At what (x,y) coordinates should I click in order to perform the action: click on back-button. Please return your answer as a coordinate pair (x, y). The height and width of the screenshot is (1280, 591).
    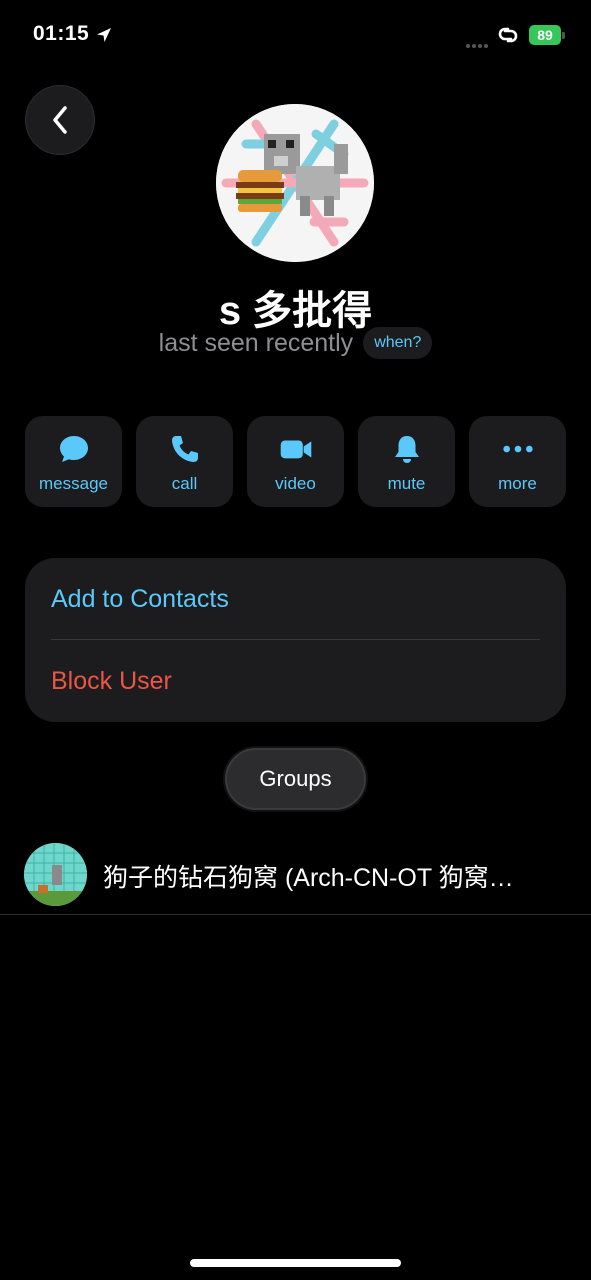
    Looking at the image, I should click on (60, 120).